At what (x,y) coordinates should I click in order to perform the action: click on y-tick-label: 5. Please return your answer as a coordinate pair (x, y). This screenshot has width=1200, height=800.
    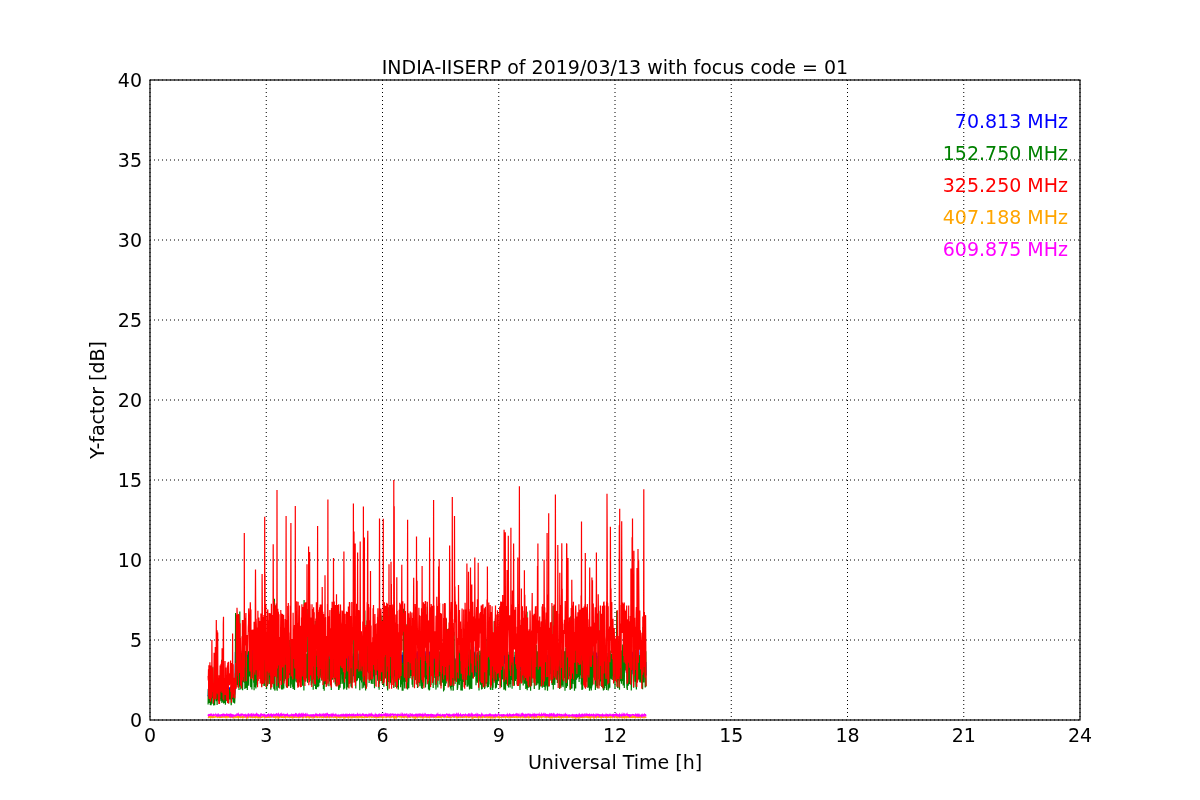
    Looking at the image, I should click on (135, 640).